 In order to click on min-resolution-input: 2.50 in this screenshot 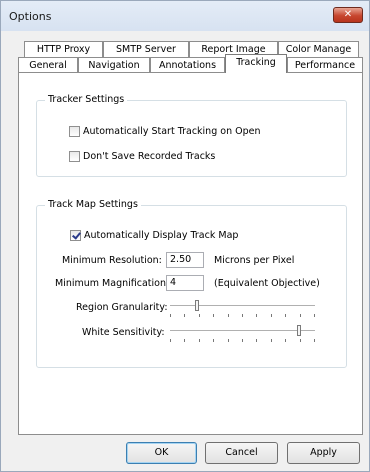, I will do `click(185, 260)`.